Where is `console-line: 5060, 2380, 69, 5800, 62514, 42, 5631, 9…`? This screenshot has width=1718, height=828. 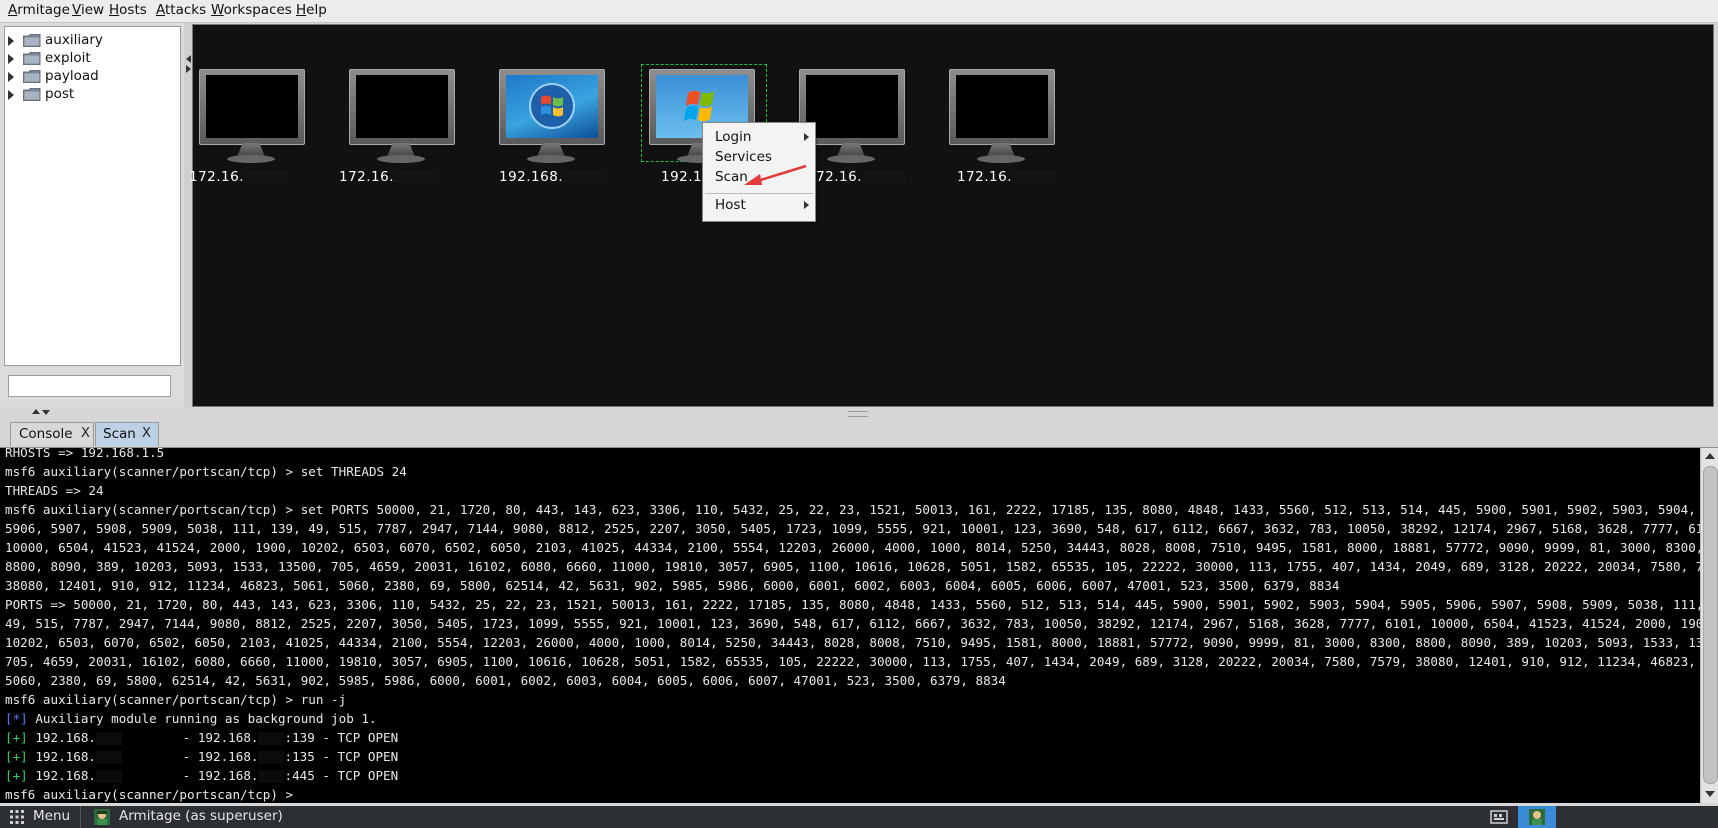
console-line: 5060, 2380, 69, 5800, 62514, 42, 5631, 9… is located at coordinates (505, 680).